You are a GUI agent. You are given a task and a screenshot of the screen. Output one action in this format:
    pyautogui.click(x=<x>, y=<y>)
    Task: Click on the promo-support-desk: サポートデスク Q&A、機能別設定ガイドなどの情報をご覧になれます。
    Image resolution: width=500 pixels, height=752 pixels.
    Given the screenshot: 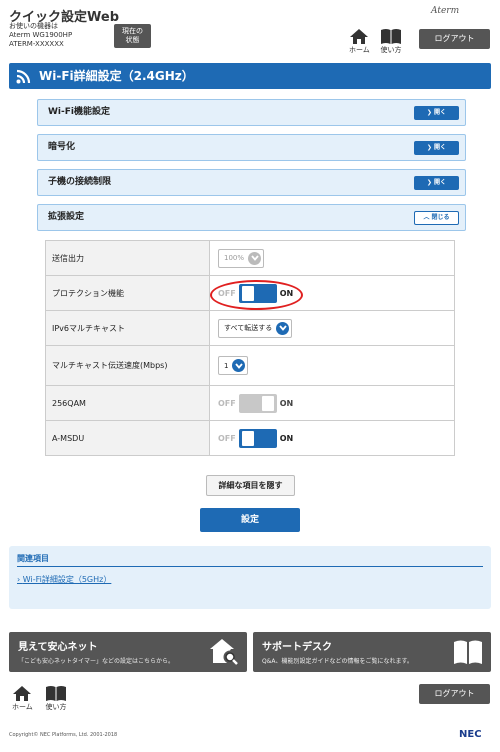 What is the action you would take?
    pyautogui.click(x=372, y=652)
    